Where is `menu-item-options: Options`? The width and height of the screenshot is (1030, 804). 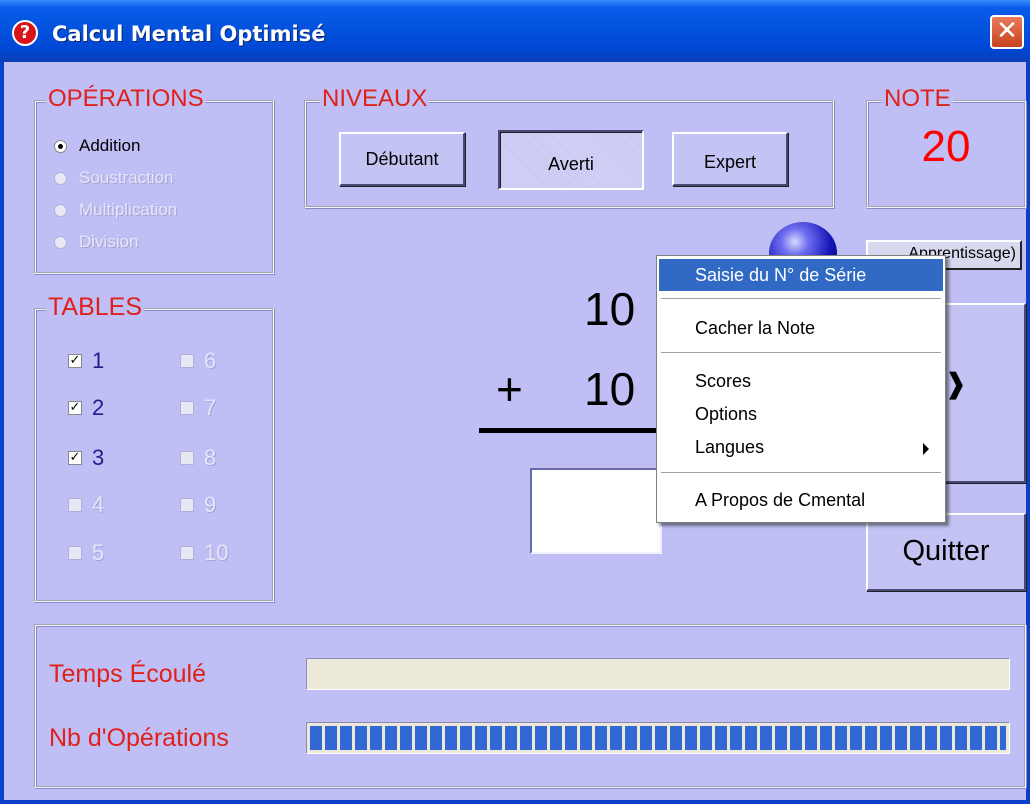
menu-item-options: Options is located at coordinates (801, 414).